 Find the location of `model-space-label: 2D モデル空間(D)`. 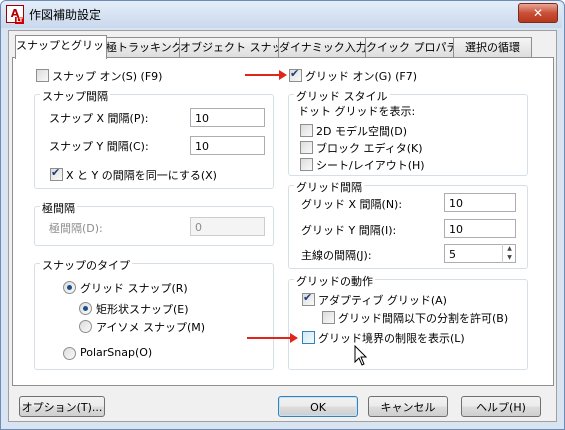

model-space-label: 2D モデル空間(D) is located at coordinates (361, 131).